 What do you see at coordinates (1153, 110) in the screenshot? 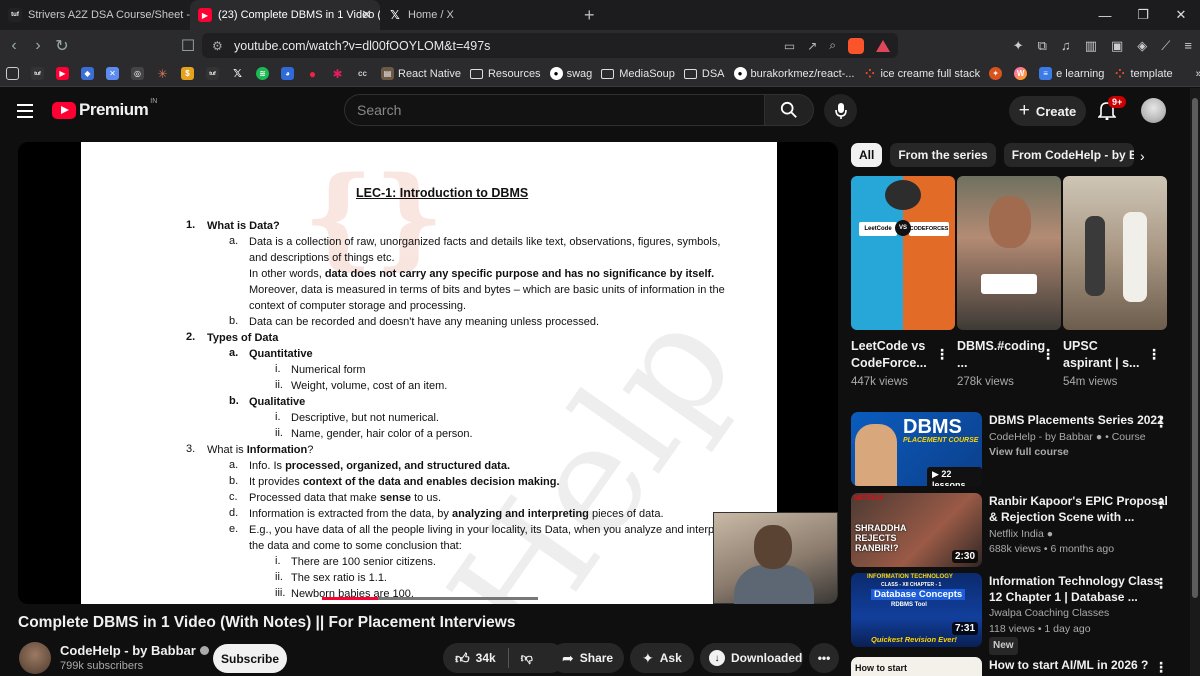
I see `account-avatar` at bounding box center [1153, 110].